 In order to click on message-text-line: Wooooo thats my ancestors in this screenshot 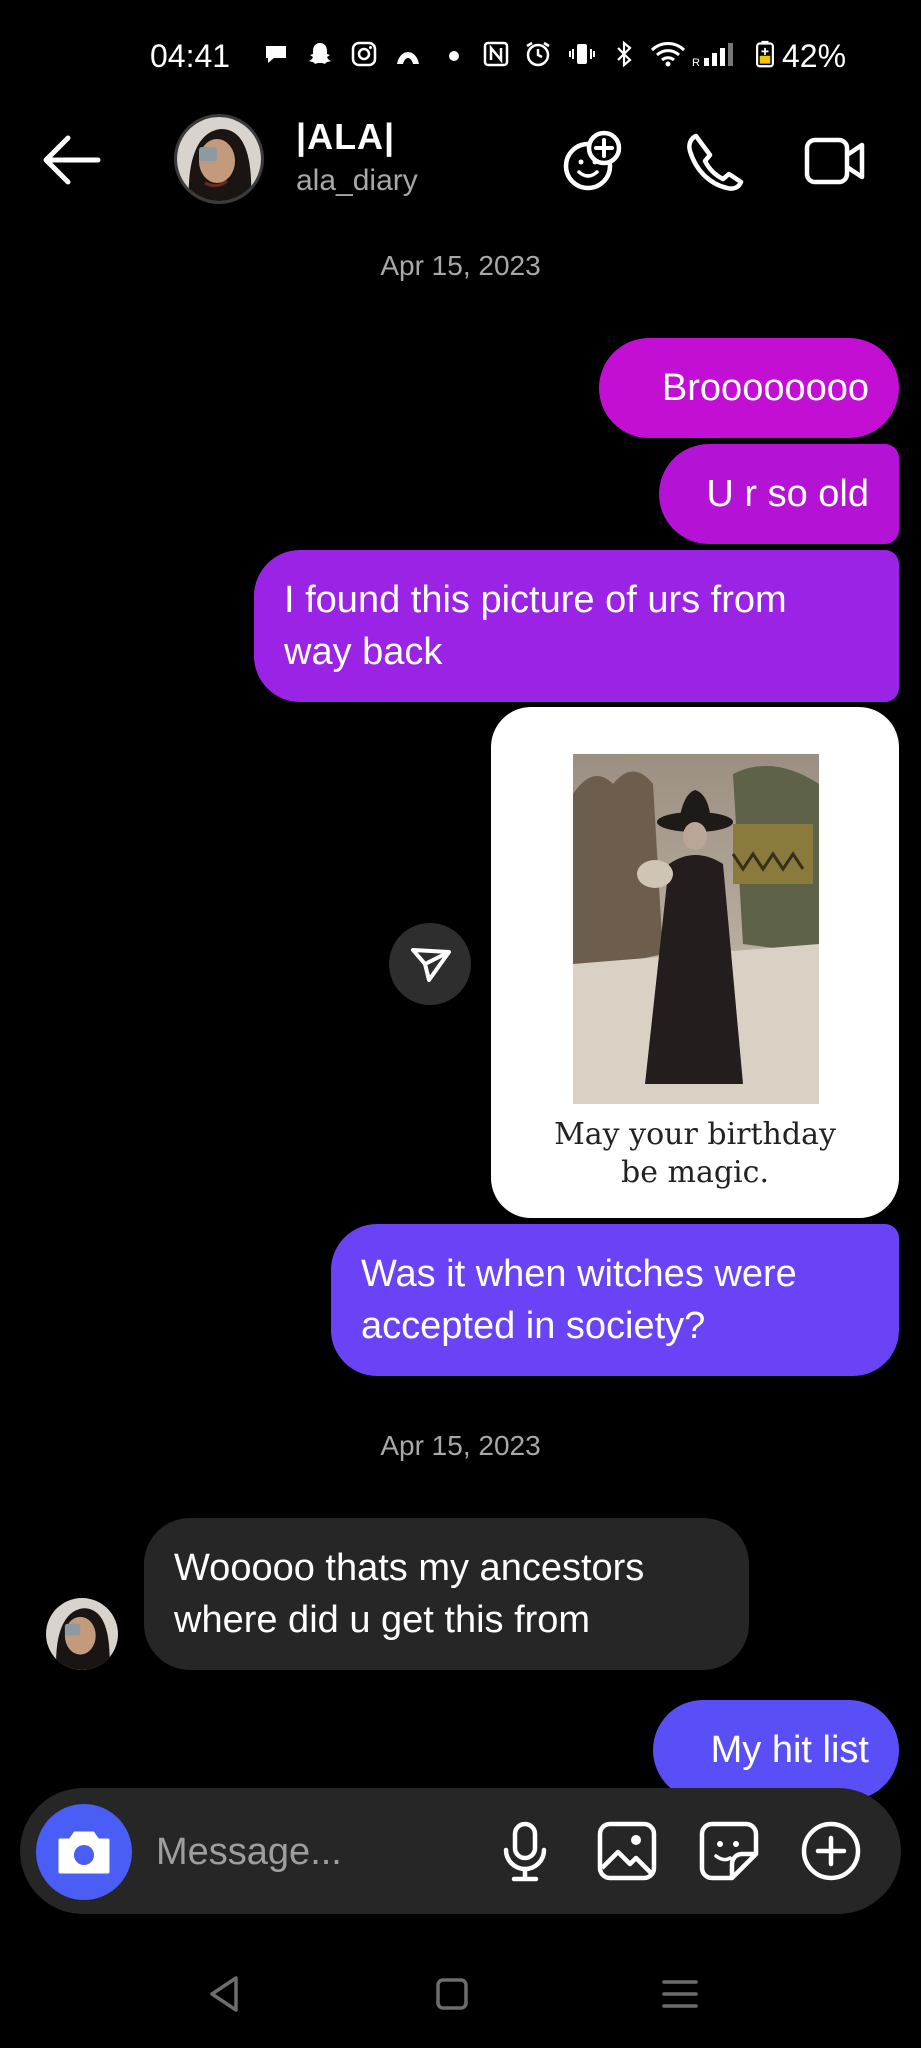, I will do `click(409, 1568)`.